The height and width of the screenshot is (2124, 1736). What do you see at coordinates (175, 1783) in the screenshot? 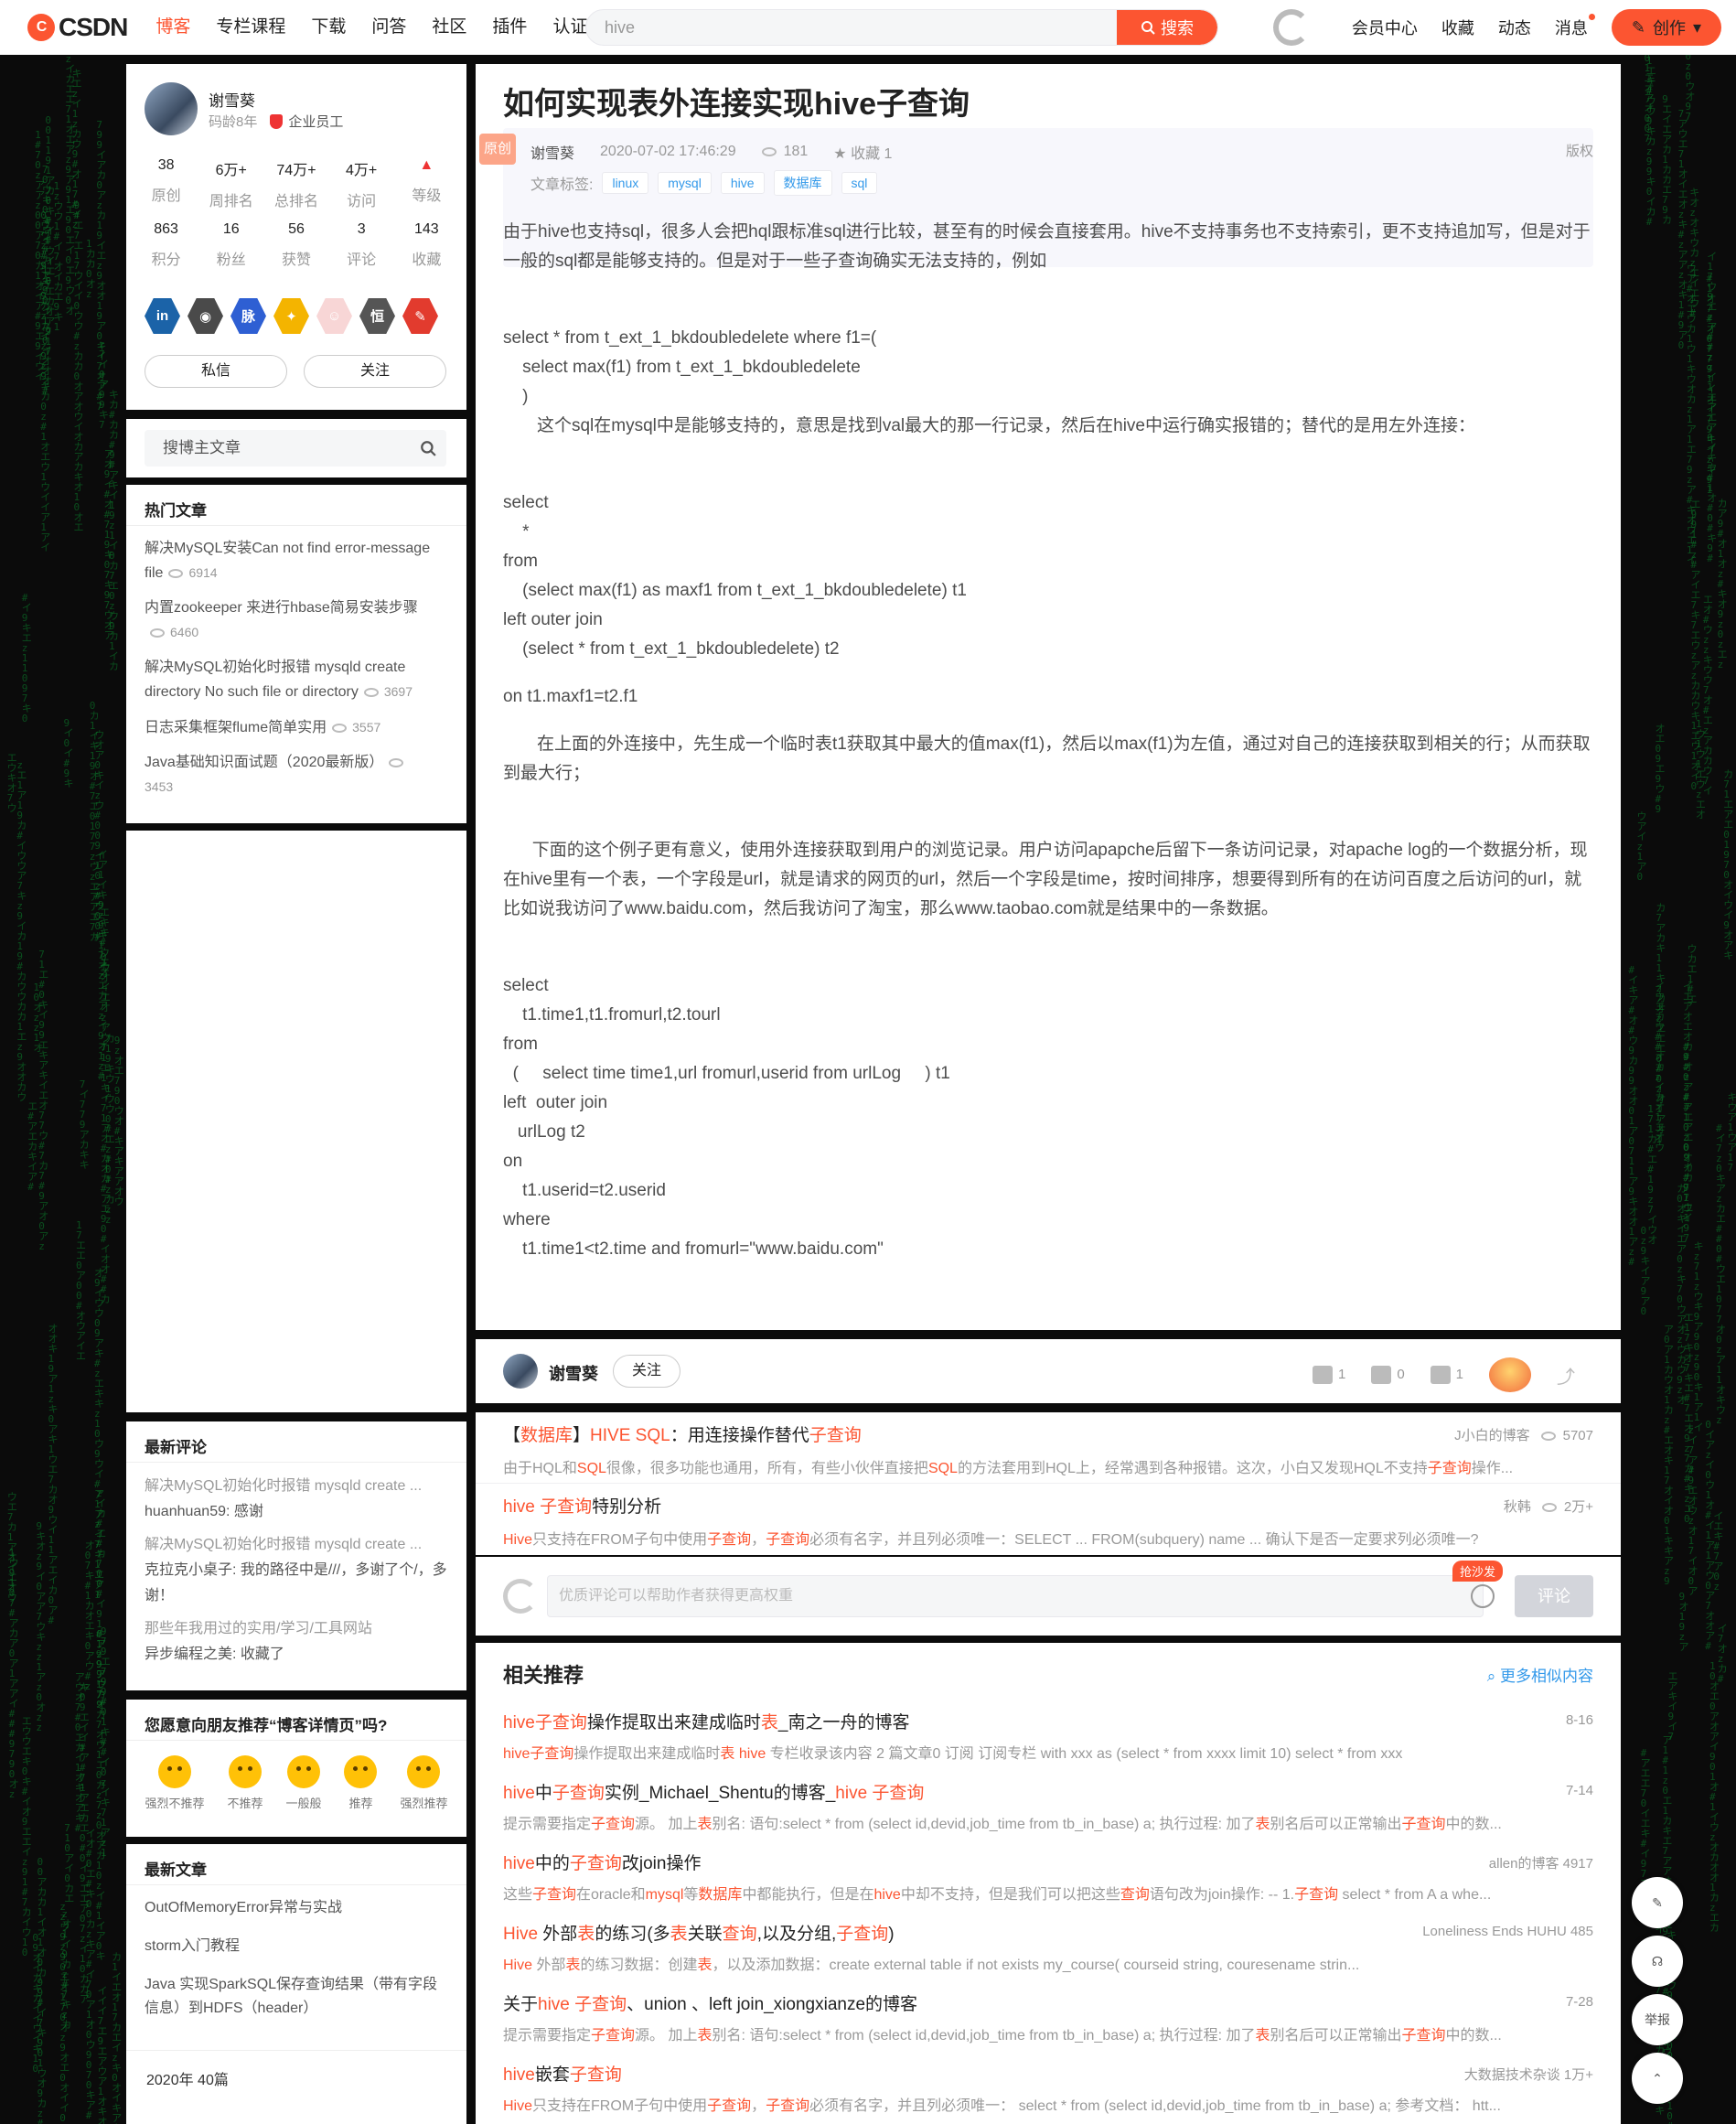
I see `rating-very-bad: 强烈不推荐` at bounding box center [175, 1783].